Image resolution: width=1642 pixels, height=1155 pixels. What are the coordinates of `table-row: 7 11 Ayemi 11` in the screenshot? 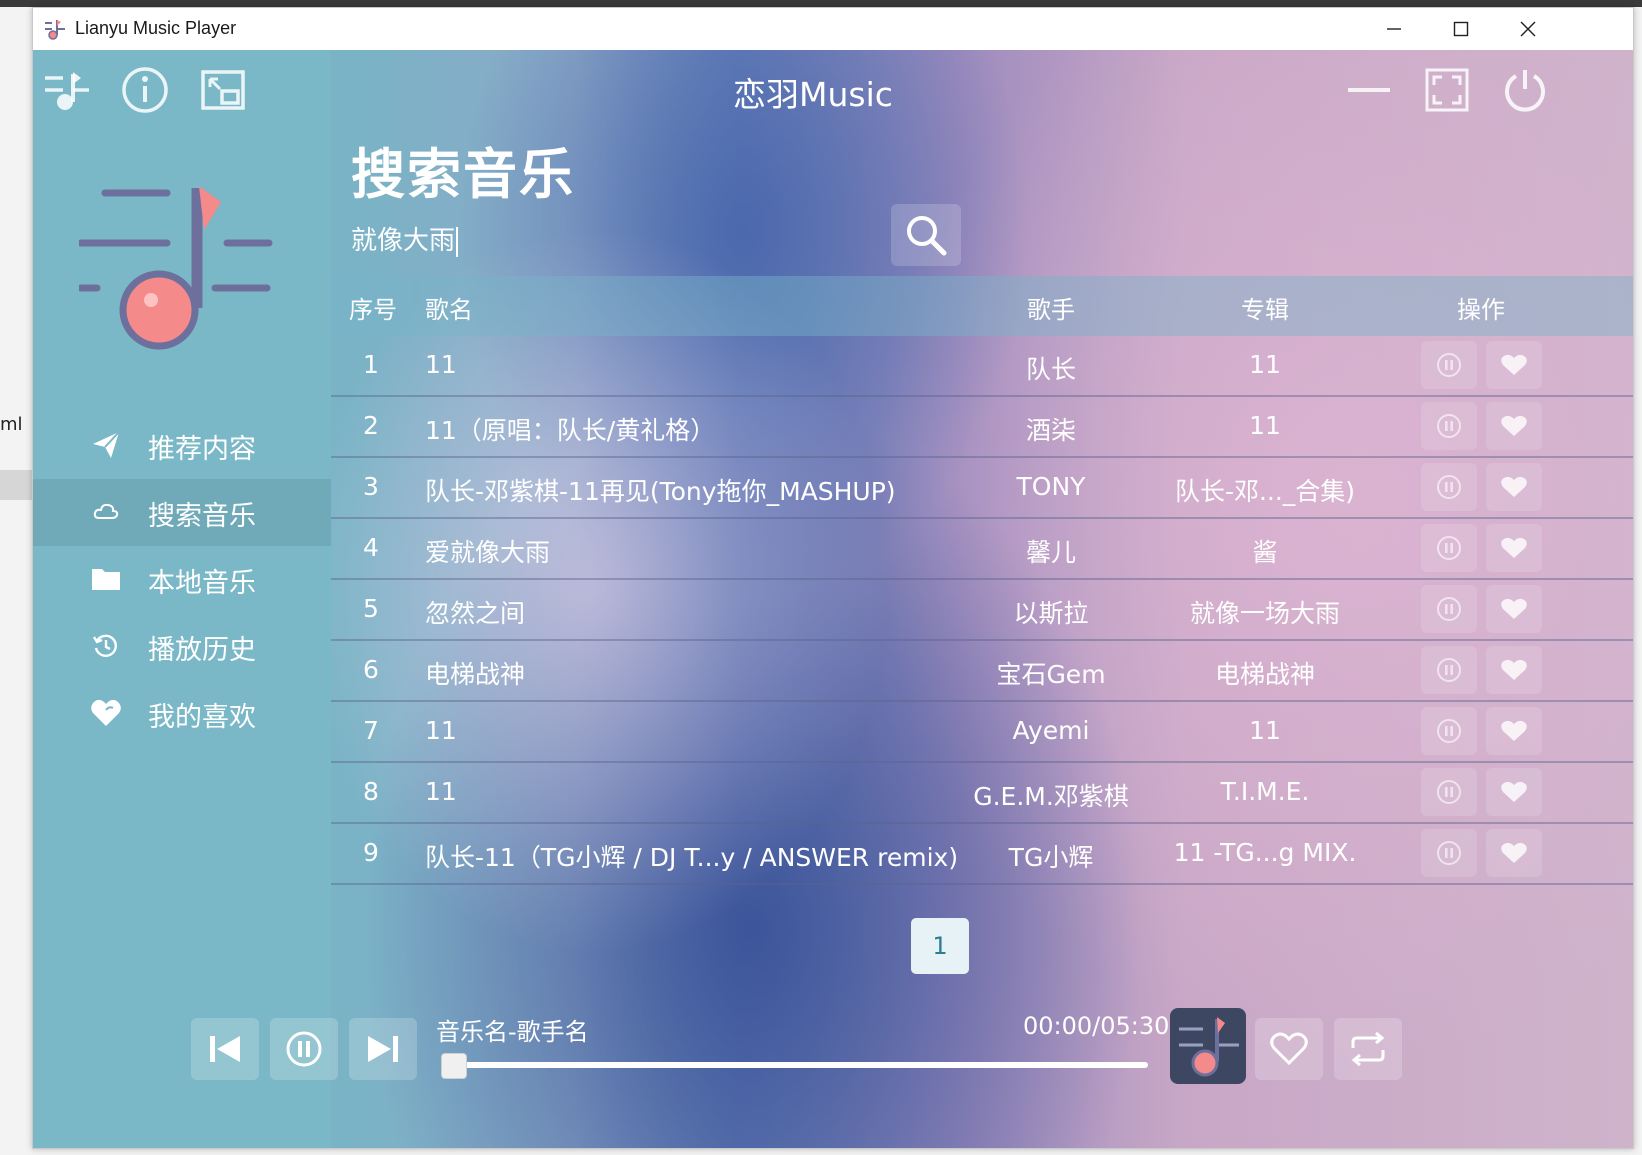 It's located at (982, 732).